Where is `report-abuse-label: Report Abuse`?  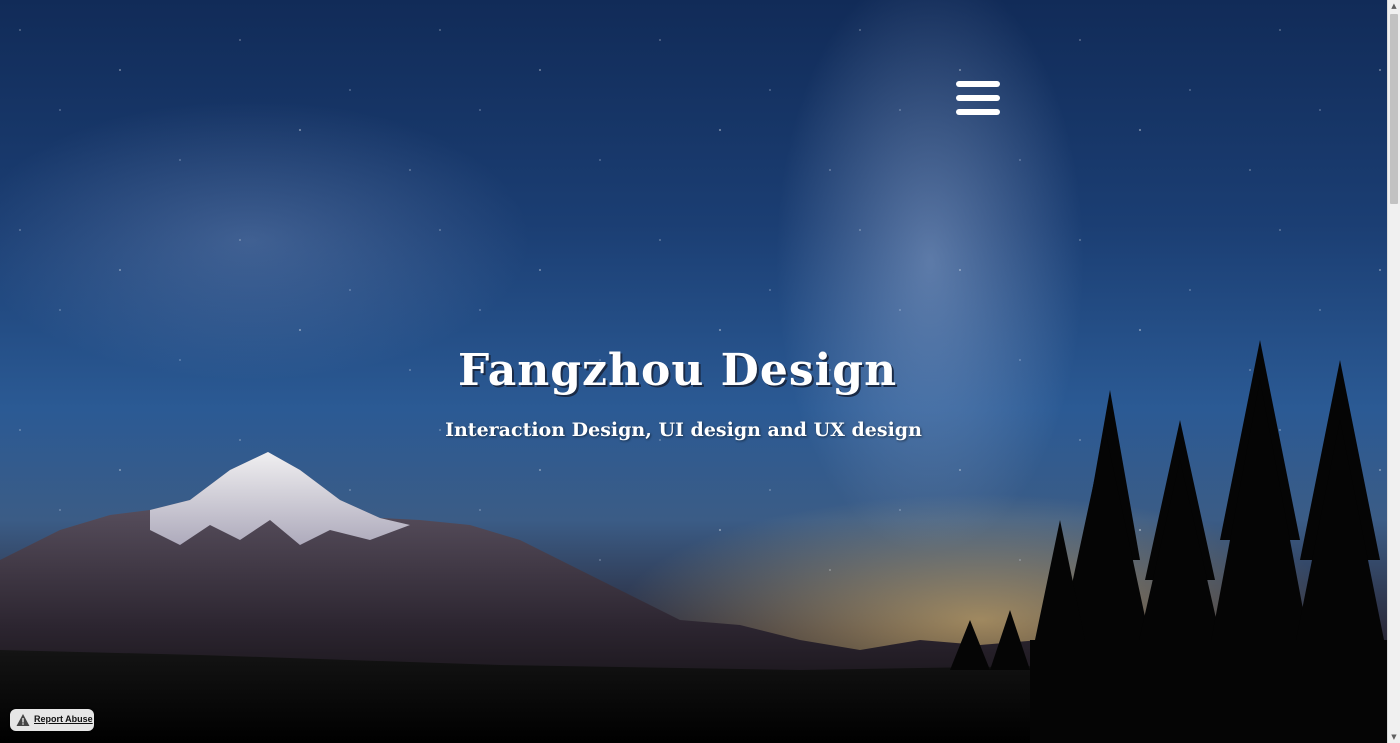
report-abuse-label: Report Abuse is located at coordinates (63, 719).